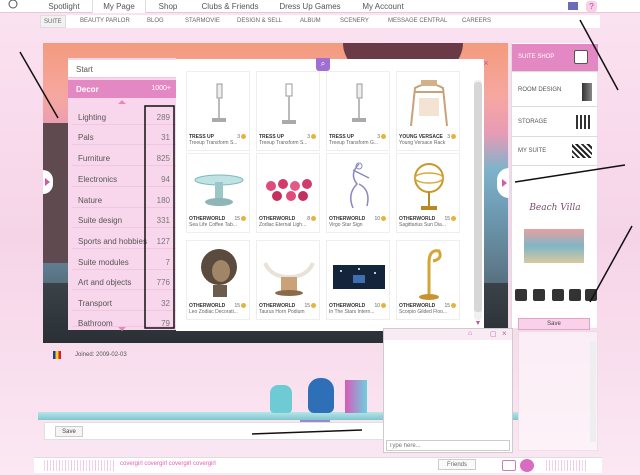 Image resolution: width=640 pixels, height=475 pixels. I want to click on highlight-box, so click(159, 217).